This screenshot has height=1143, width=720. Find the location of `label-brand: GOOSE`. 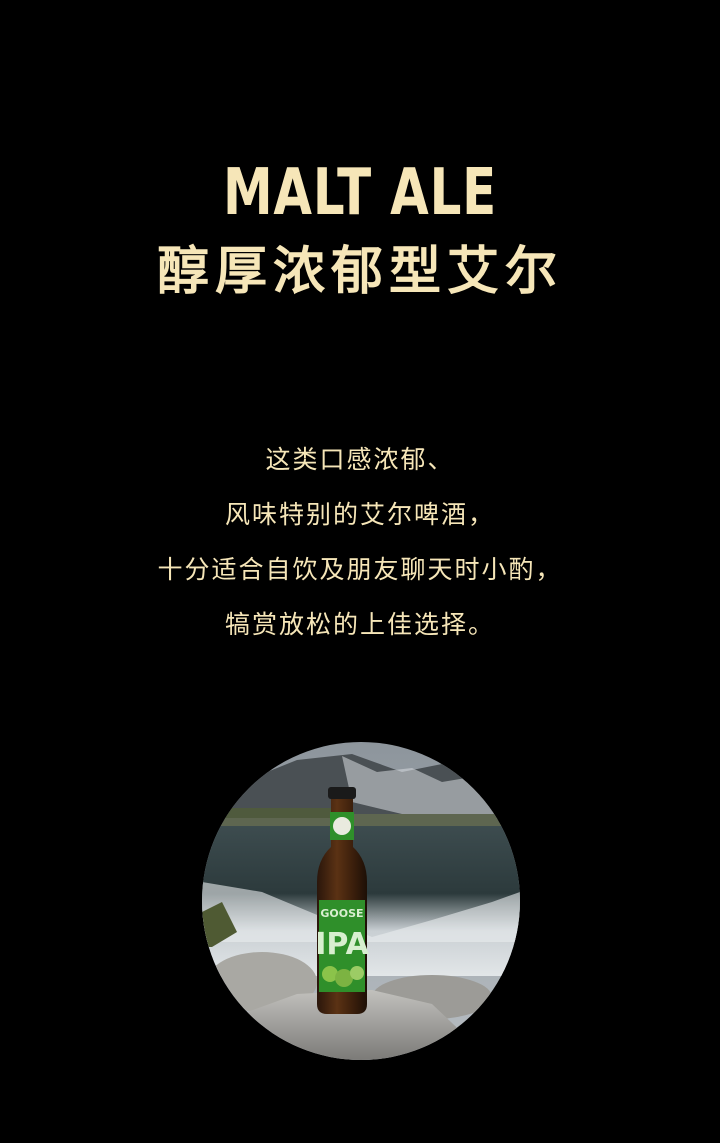

label-brand: GOOSE is located at coordinates (341, 913).